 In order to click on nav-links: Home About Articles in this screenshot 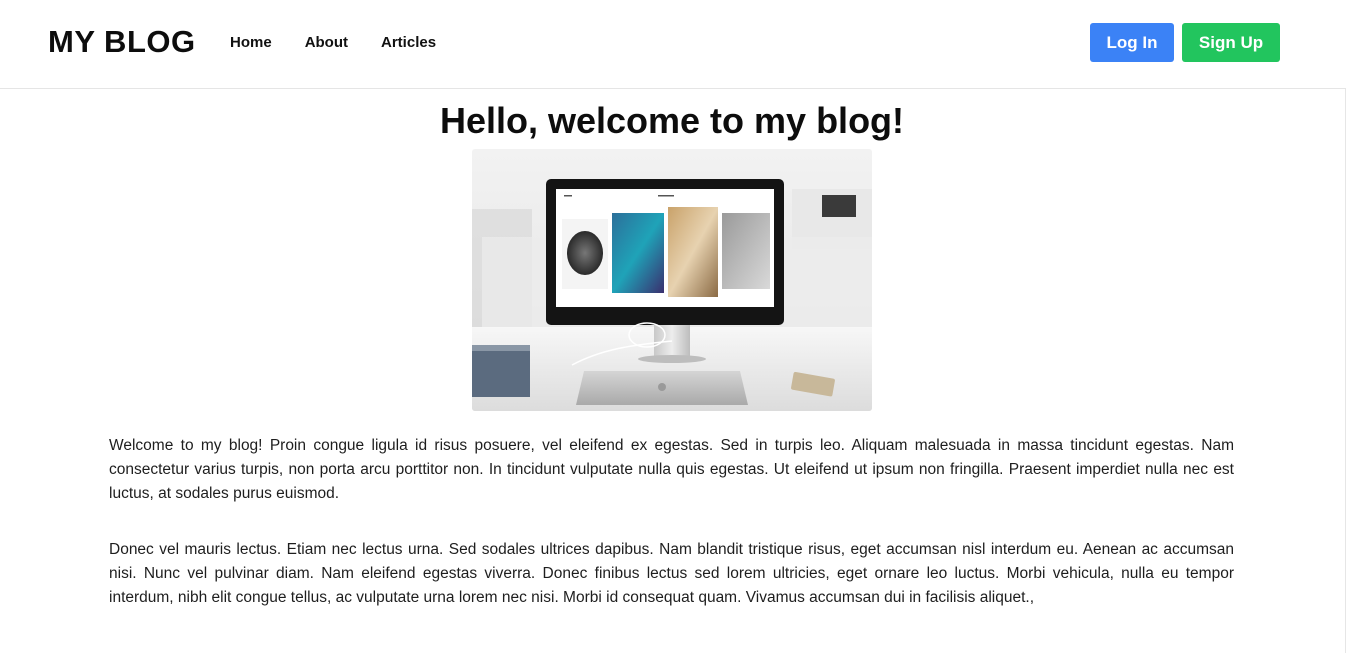, I will do `click(333, 42)`.